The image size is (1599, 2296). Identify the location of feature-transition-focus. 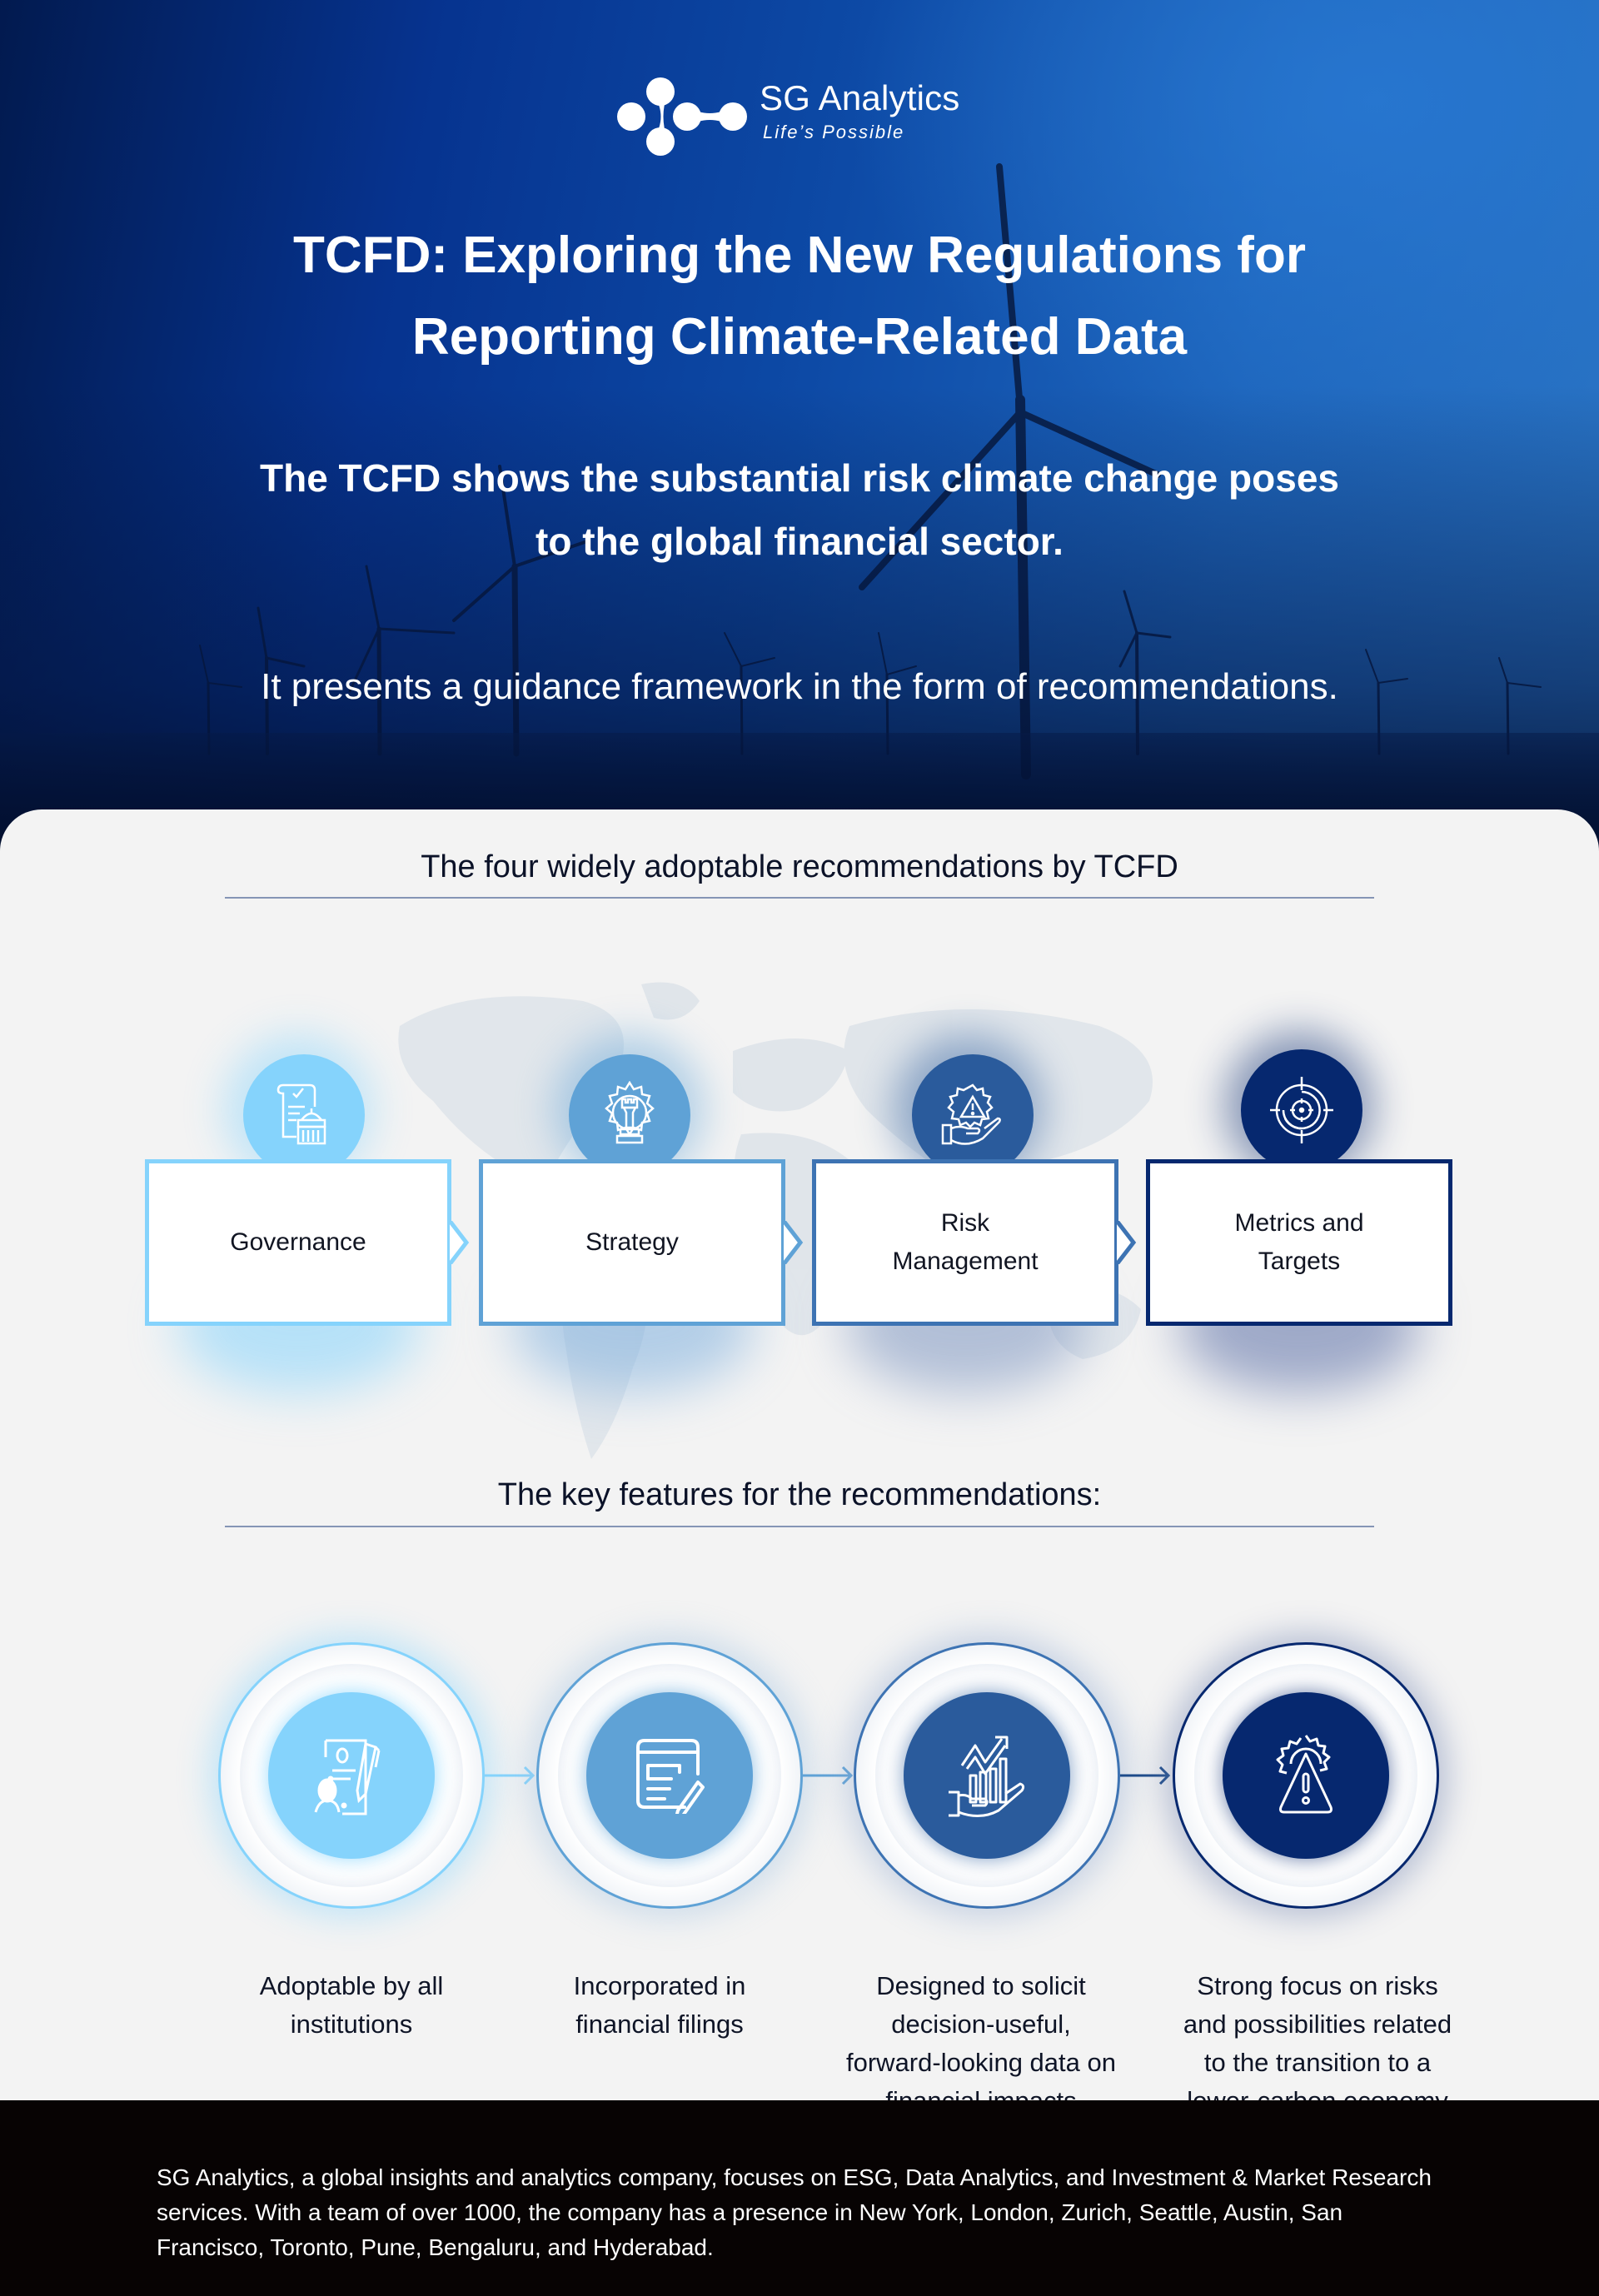
(1305, 1776).